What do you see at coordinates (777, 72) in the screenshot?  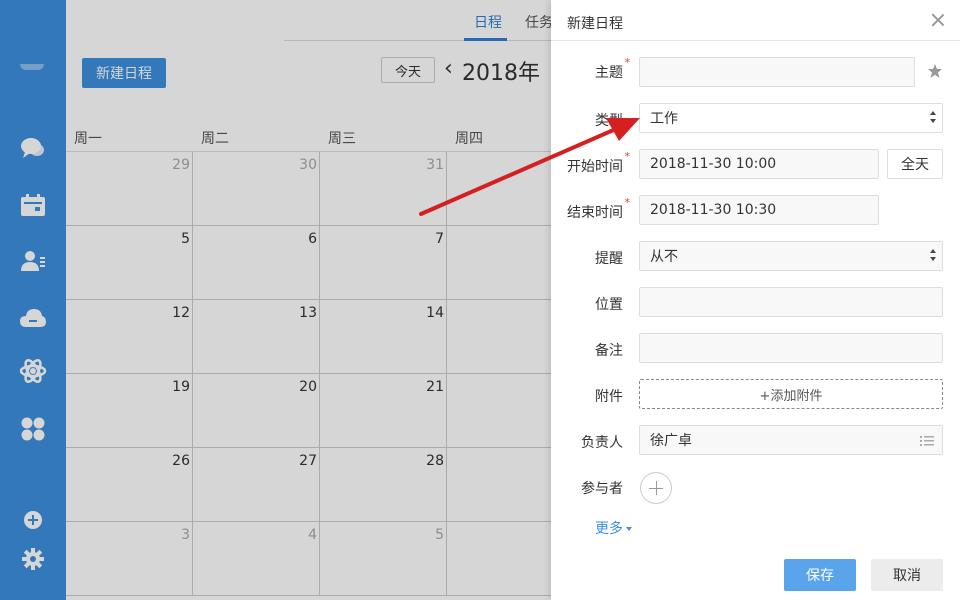 I see `subject-input` at bounding box center [777, 72].